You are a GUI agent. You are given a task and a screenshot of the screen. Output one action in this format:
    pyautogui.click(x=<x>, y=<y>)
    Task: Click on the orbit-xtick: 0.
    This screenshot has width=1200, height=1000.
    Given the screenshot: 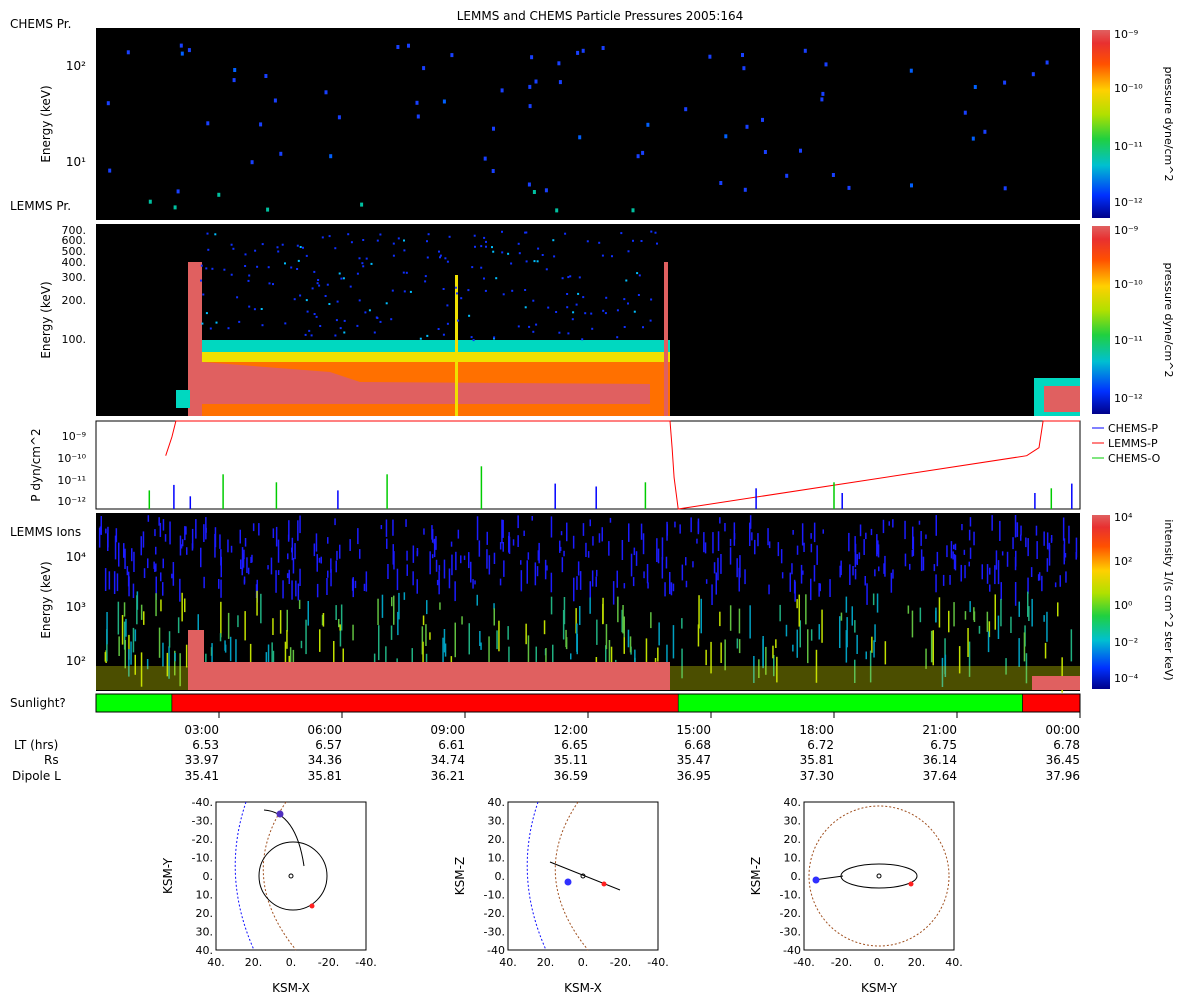 What is the action you would take?
    pyautogui.click(x=583, y=962)
    